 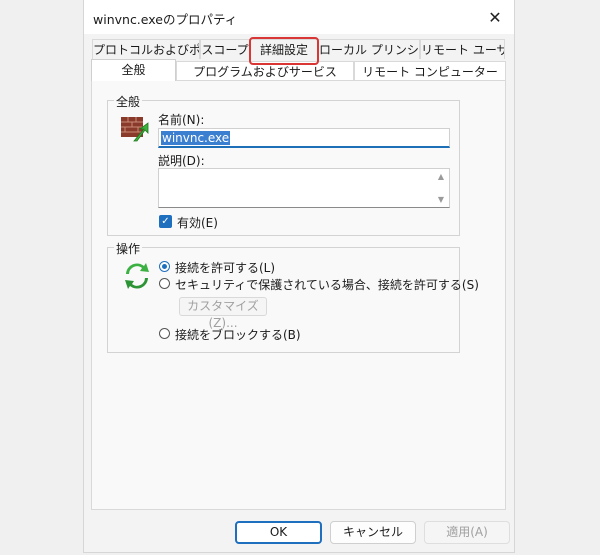 What do you see at coordinates (181, 161) in the screenshot?
I see `description-label: 説明(D):` at bounding box center [181, 161].